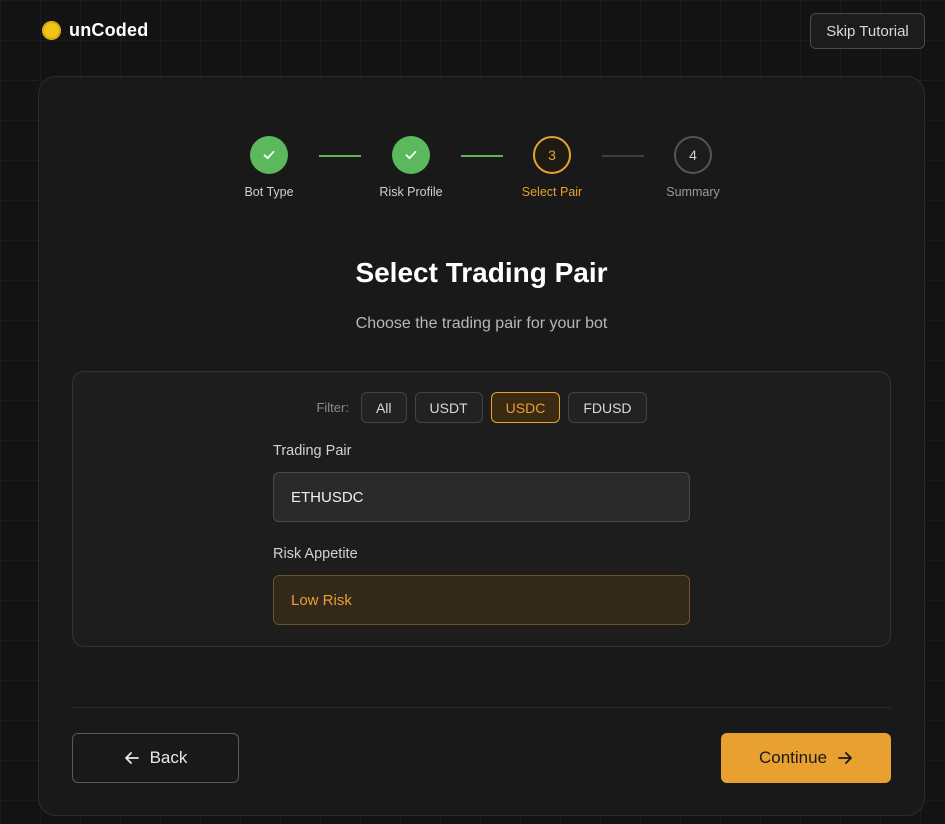 The height and width of the screenshot is (824, 945). What do you see at coordinates (411, 192) in the screenshot?
I see `step-label: Risk Profile` at bounding box center [411, 192].